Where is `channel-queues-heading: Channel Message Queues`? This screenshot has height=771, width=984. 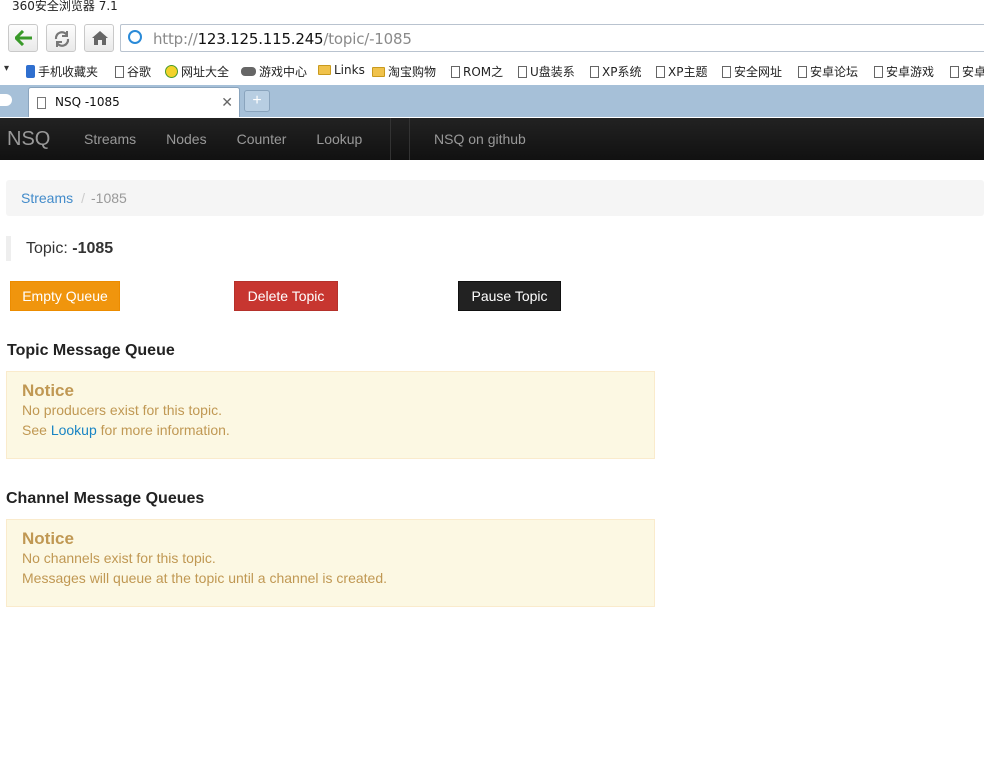
channel-queues-heading: Channel Message Queues is located at coordinates (105, 498).